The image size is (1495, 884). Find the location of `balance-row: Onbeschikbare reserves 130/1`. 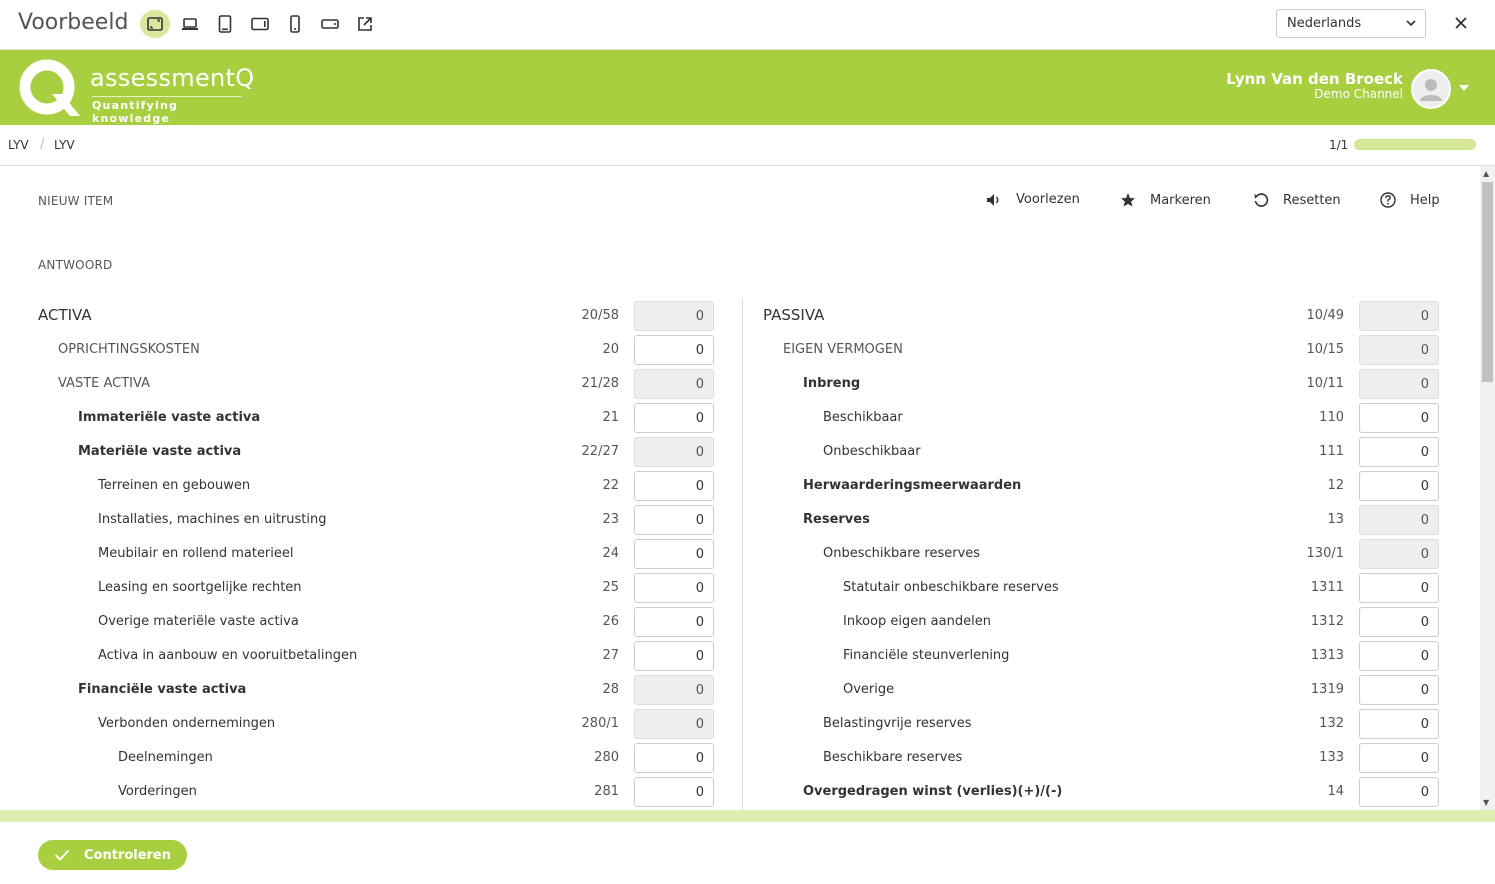

balance-row: Onbeschikbare reserves 130/1 is located at coordinates (1103, 554).